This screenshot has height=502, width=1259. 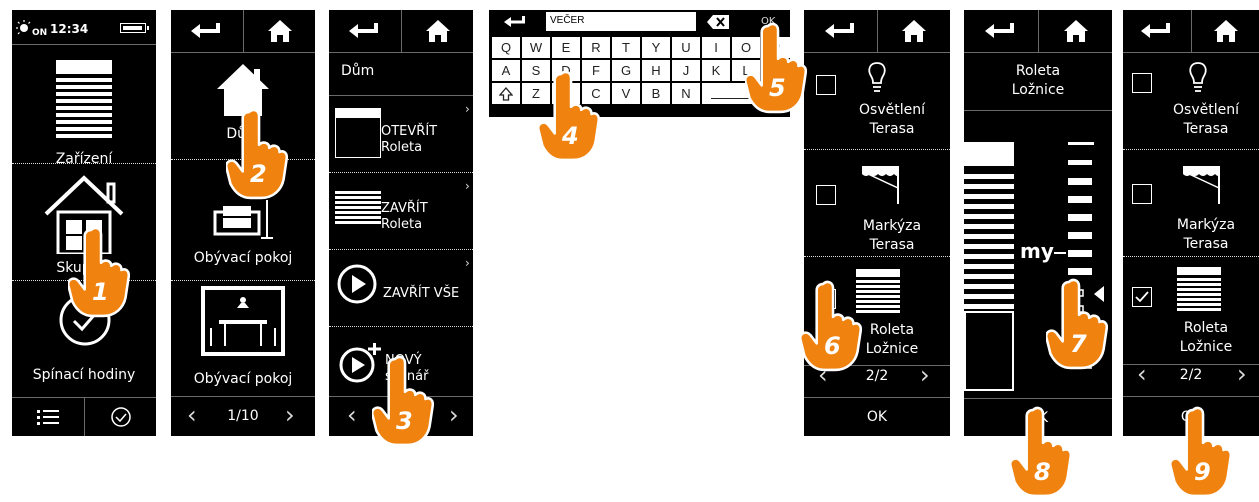 What do you see at coordinates (409, 139) in the screenshot?
I see `scenario-label: OTEVŘÍT Roleta` at bounding box center [409, 139].